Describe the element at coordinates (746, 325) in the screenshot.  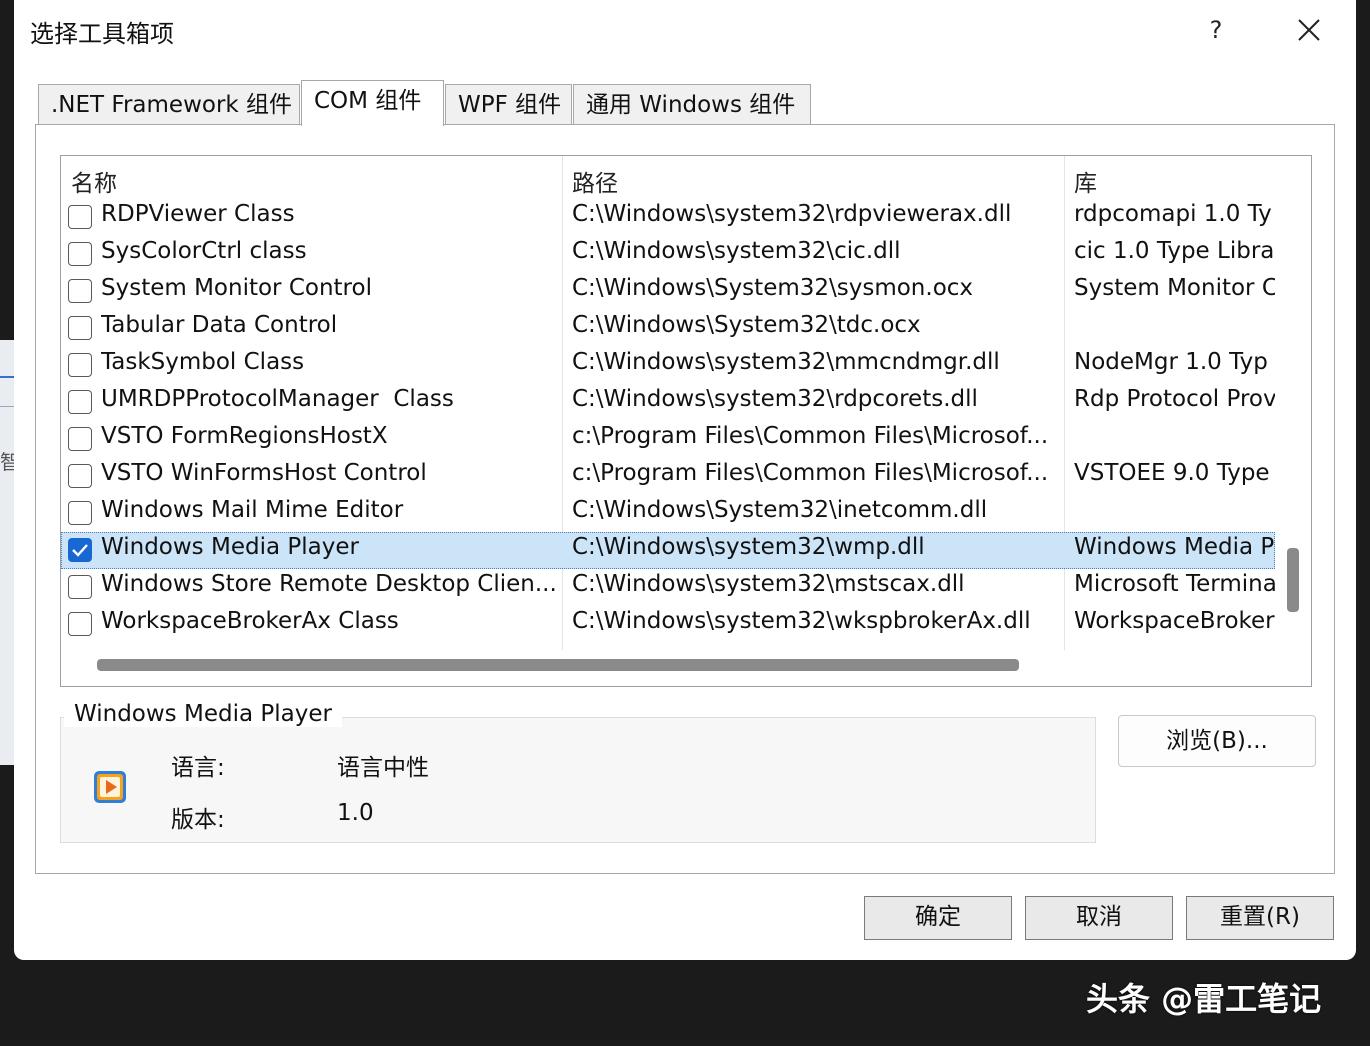
I see `row-path: C:\Windows\System32\tdc.ocx` at that location.